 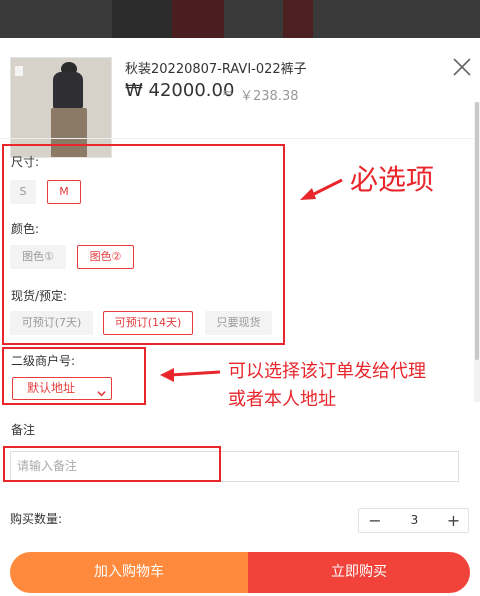 What do you see at coordinates (129, 572) in the screenshot?
I see `add-to-cart-button: 加入购物车` at bounding box center [129, 572].